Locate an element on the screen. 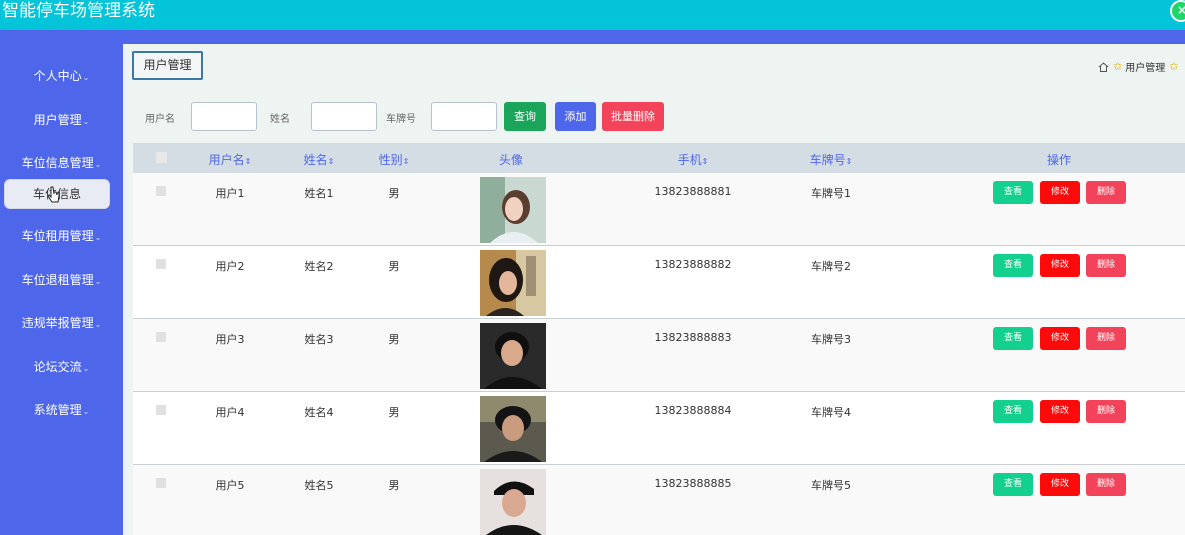 The height and width of the screenshot is (535, 1185). sidebar-item-label: 论坛交流 is located at coordinates (57, 367).